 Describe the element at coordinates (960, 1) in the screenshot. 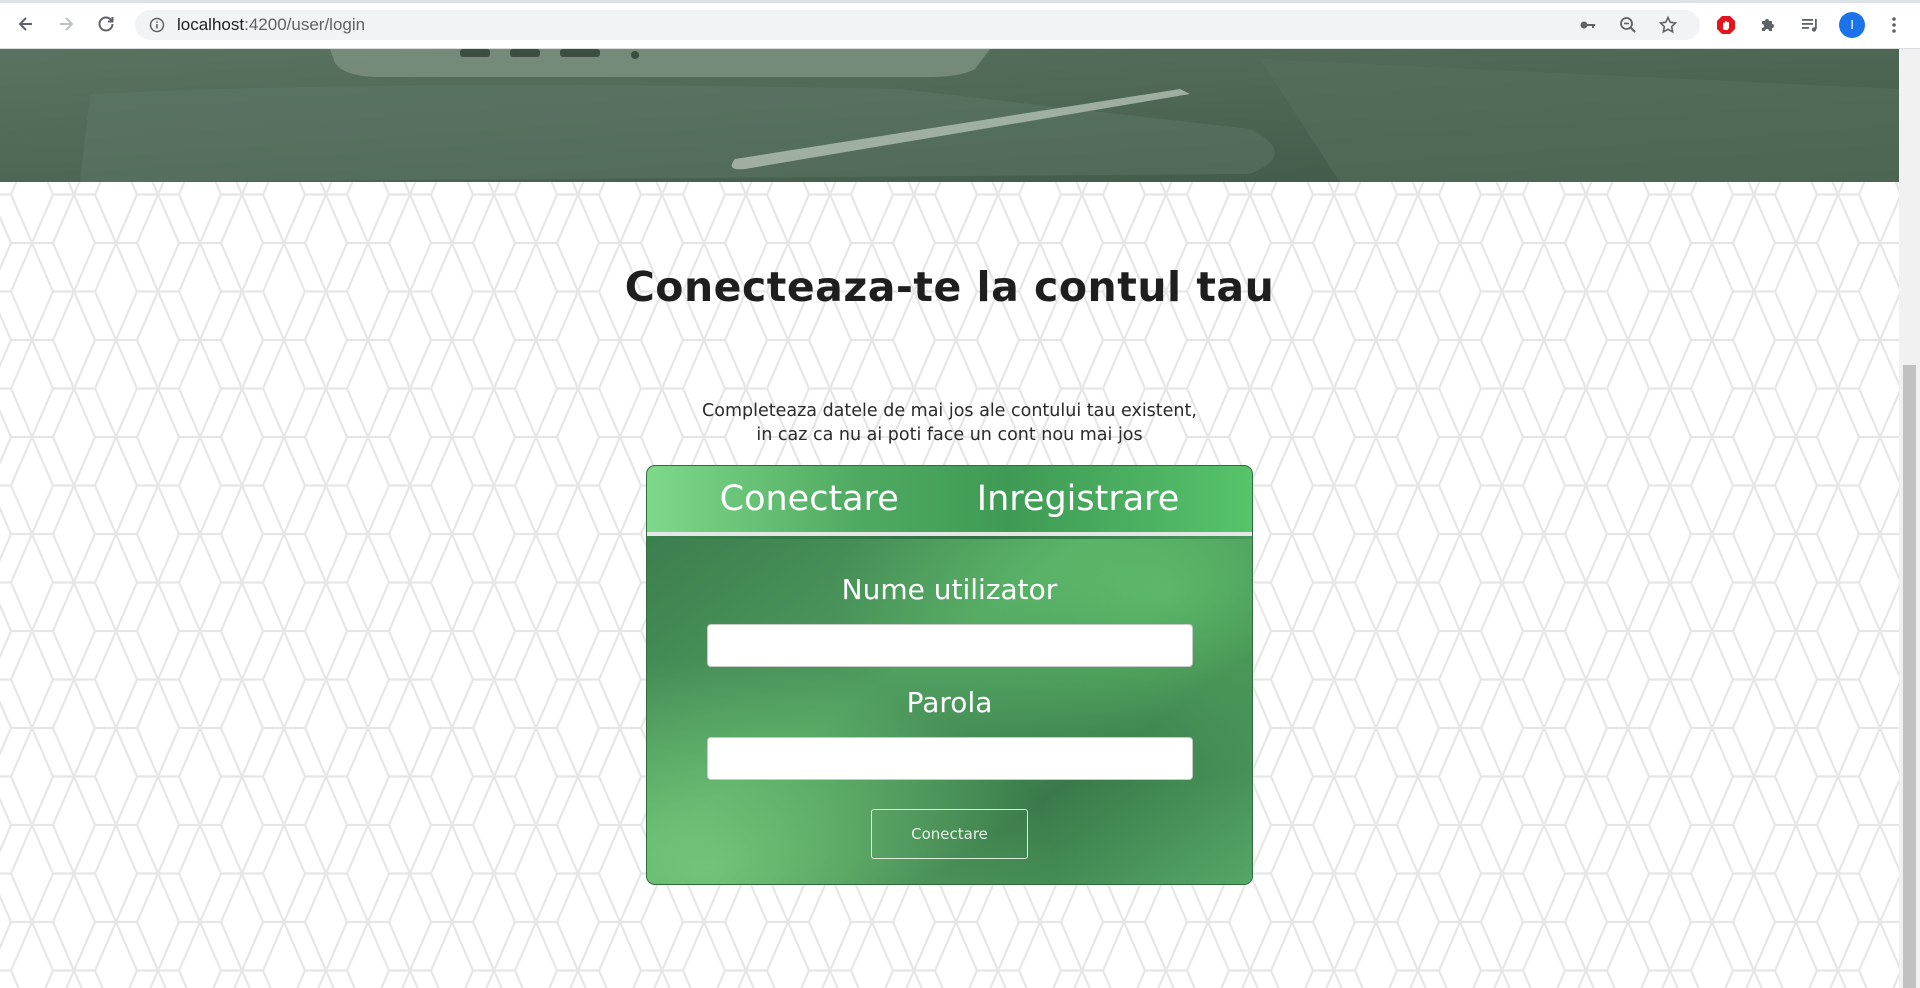

I see `tab-strip-edge` at that location.